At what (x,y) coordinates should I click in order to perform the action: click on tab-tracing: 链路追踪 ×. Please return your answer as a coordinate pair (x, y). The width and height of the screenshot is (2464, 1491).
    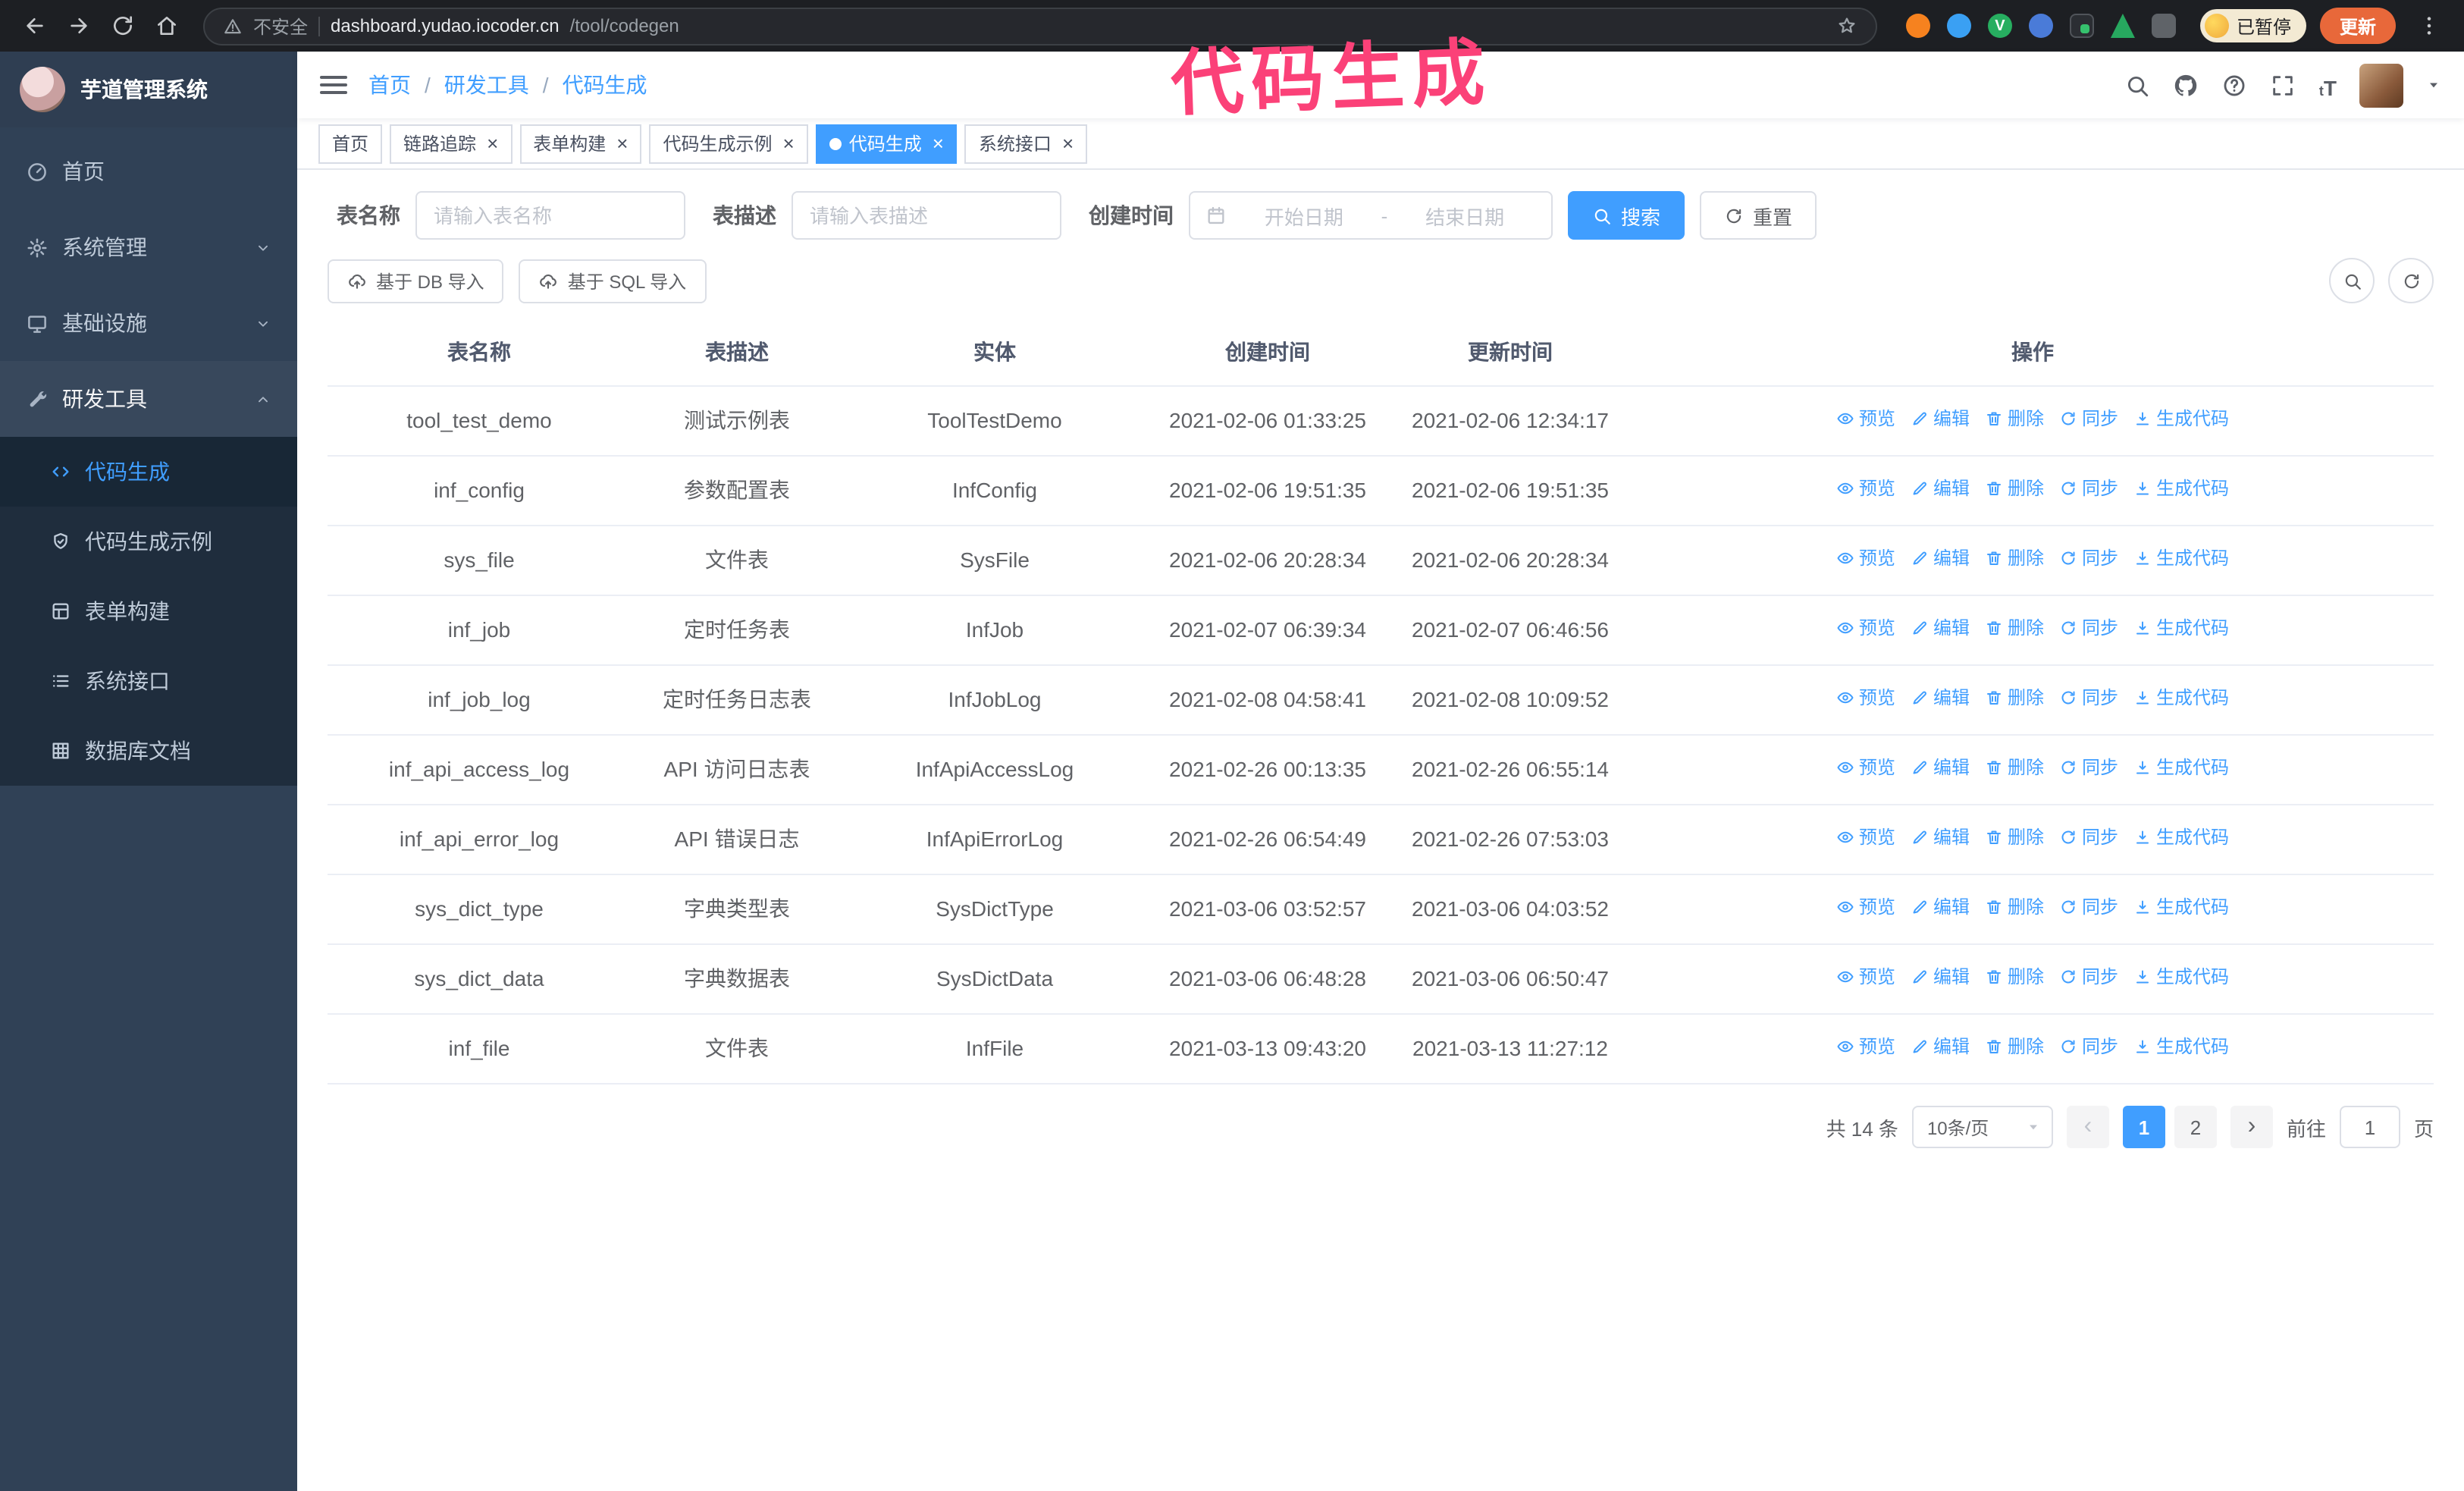
    Looking at the image, I should click on (452, 143).